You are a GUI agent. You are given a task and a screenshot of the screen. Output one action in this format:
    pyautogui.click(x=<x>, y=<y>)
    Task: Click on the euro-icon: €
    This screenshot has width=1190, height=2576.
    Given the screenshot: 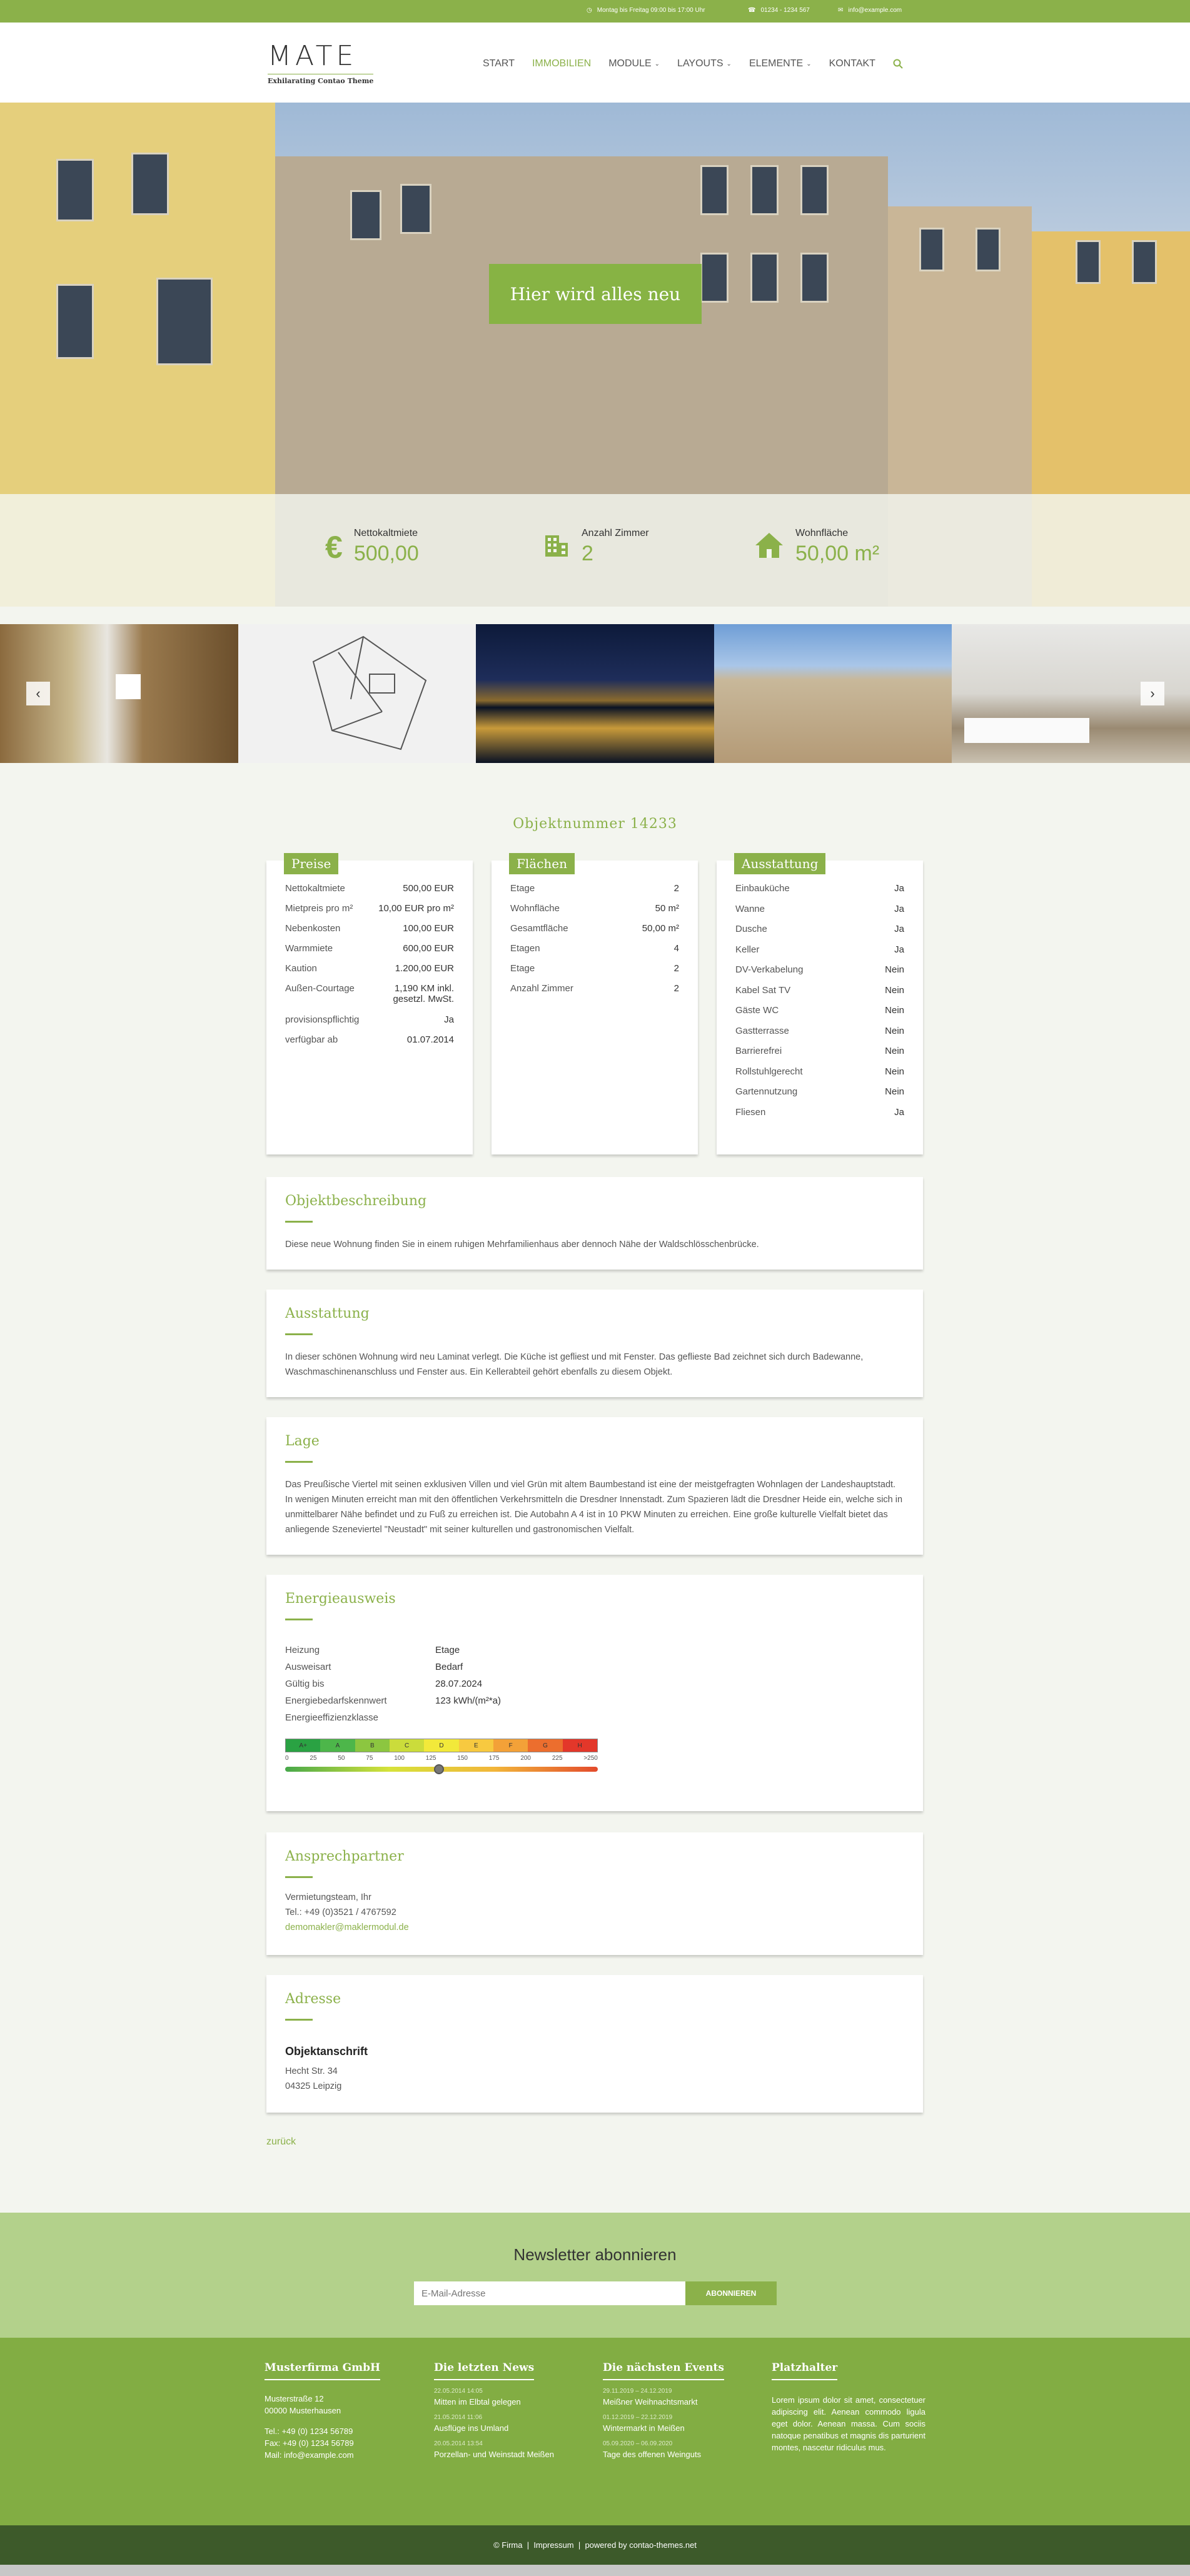 What is the action you would take?
    pyautogui.click(x=334, y=547)
    